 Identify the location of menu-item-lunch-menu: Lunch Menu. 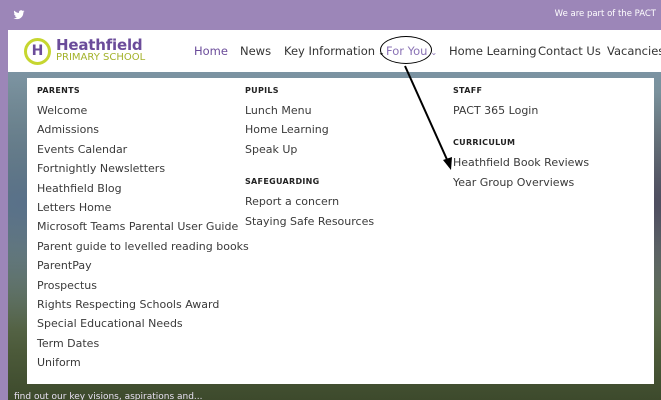
(309, 113).